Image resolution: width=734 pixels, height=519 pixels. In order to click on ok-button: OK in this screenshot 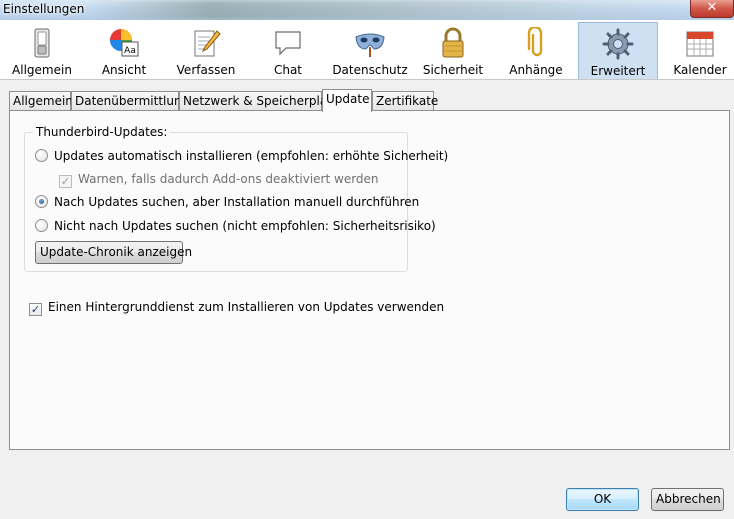, I will do `click(602, 499)`.